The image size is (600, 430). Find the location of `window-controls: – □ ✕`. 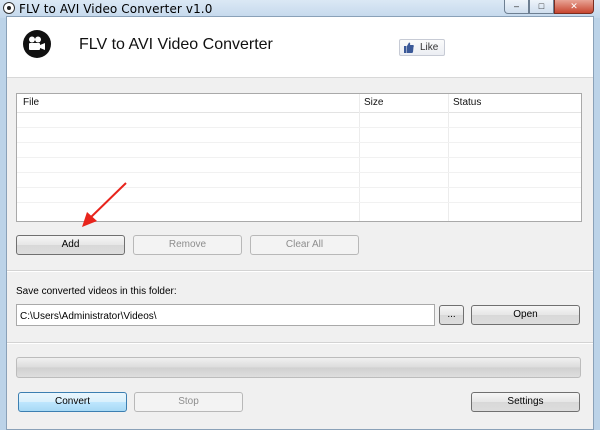

window-controls: – □ ✕ is located at coordinates (549, 7).